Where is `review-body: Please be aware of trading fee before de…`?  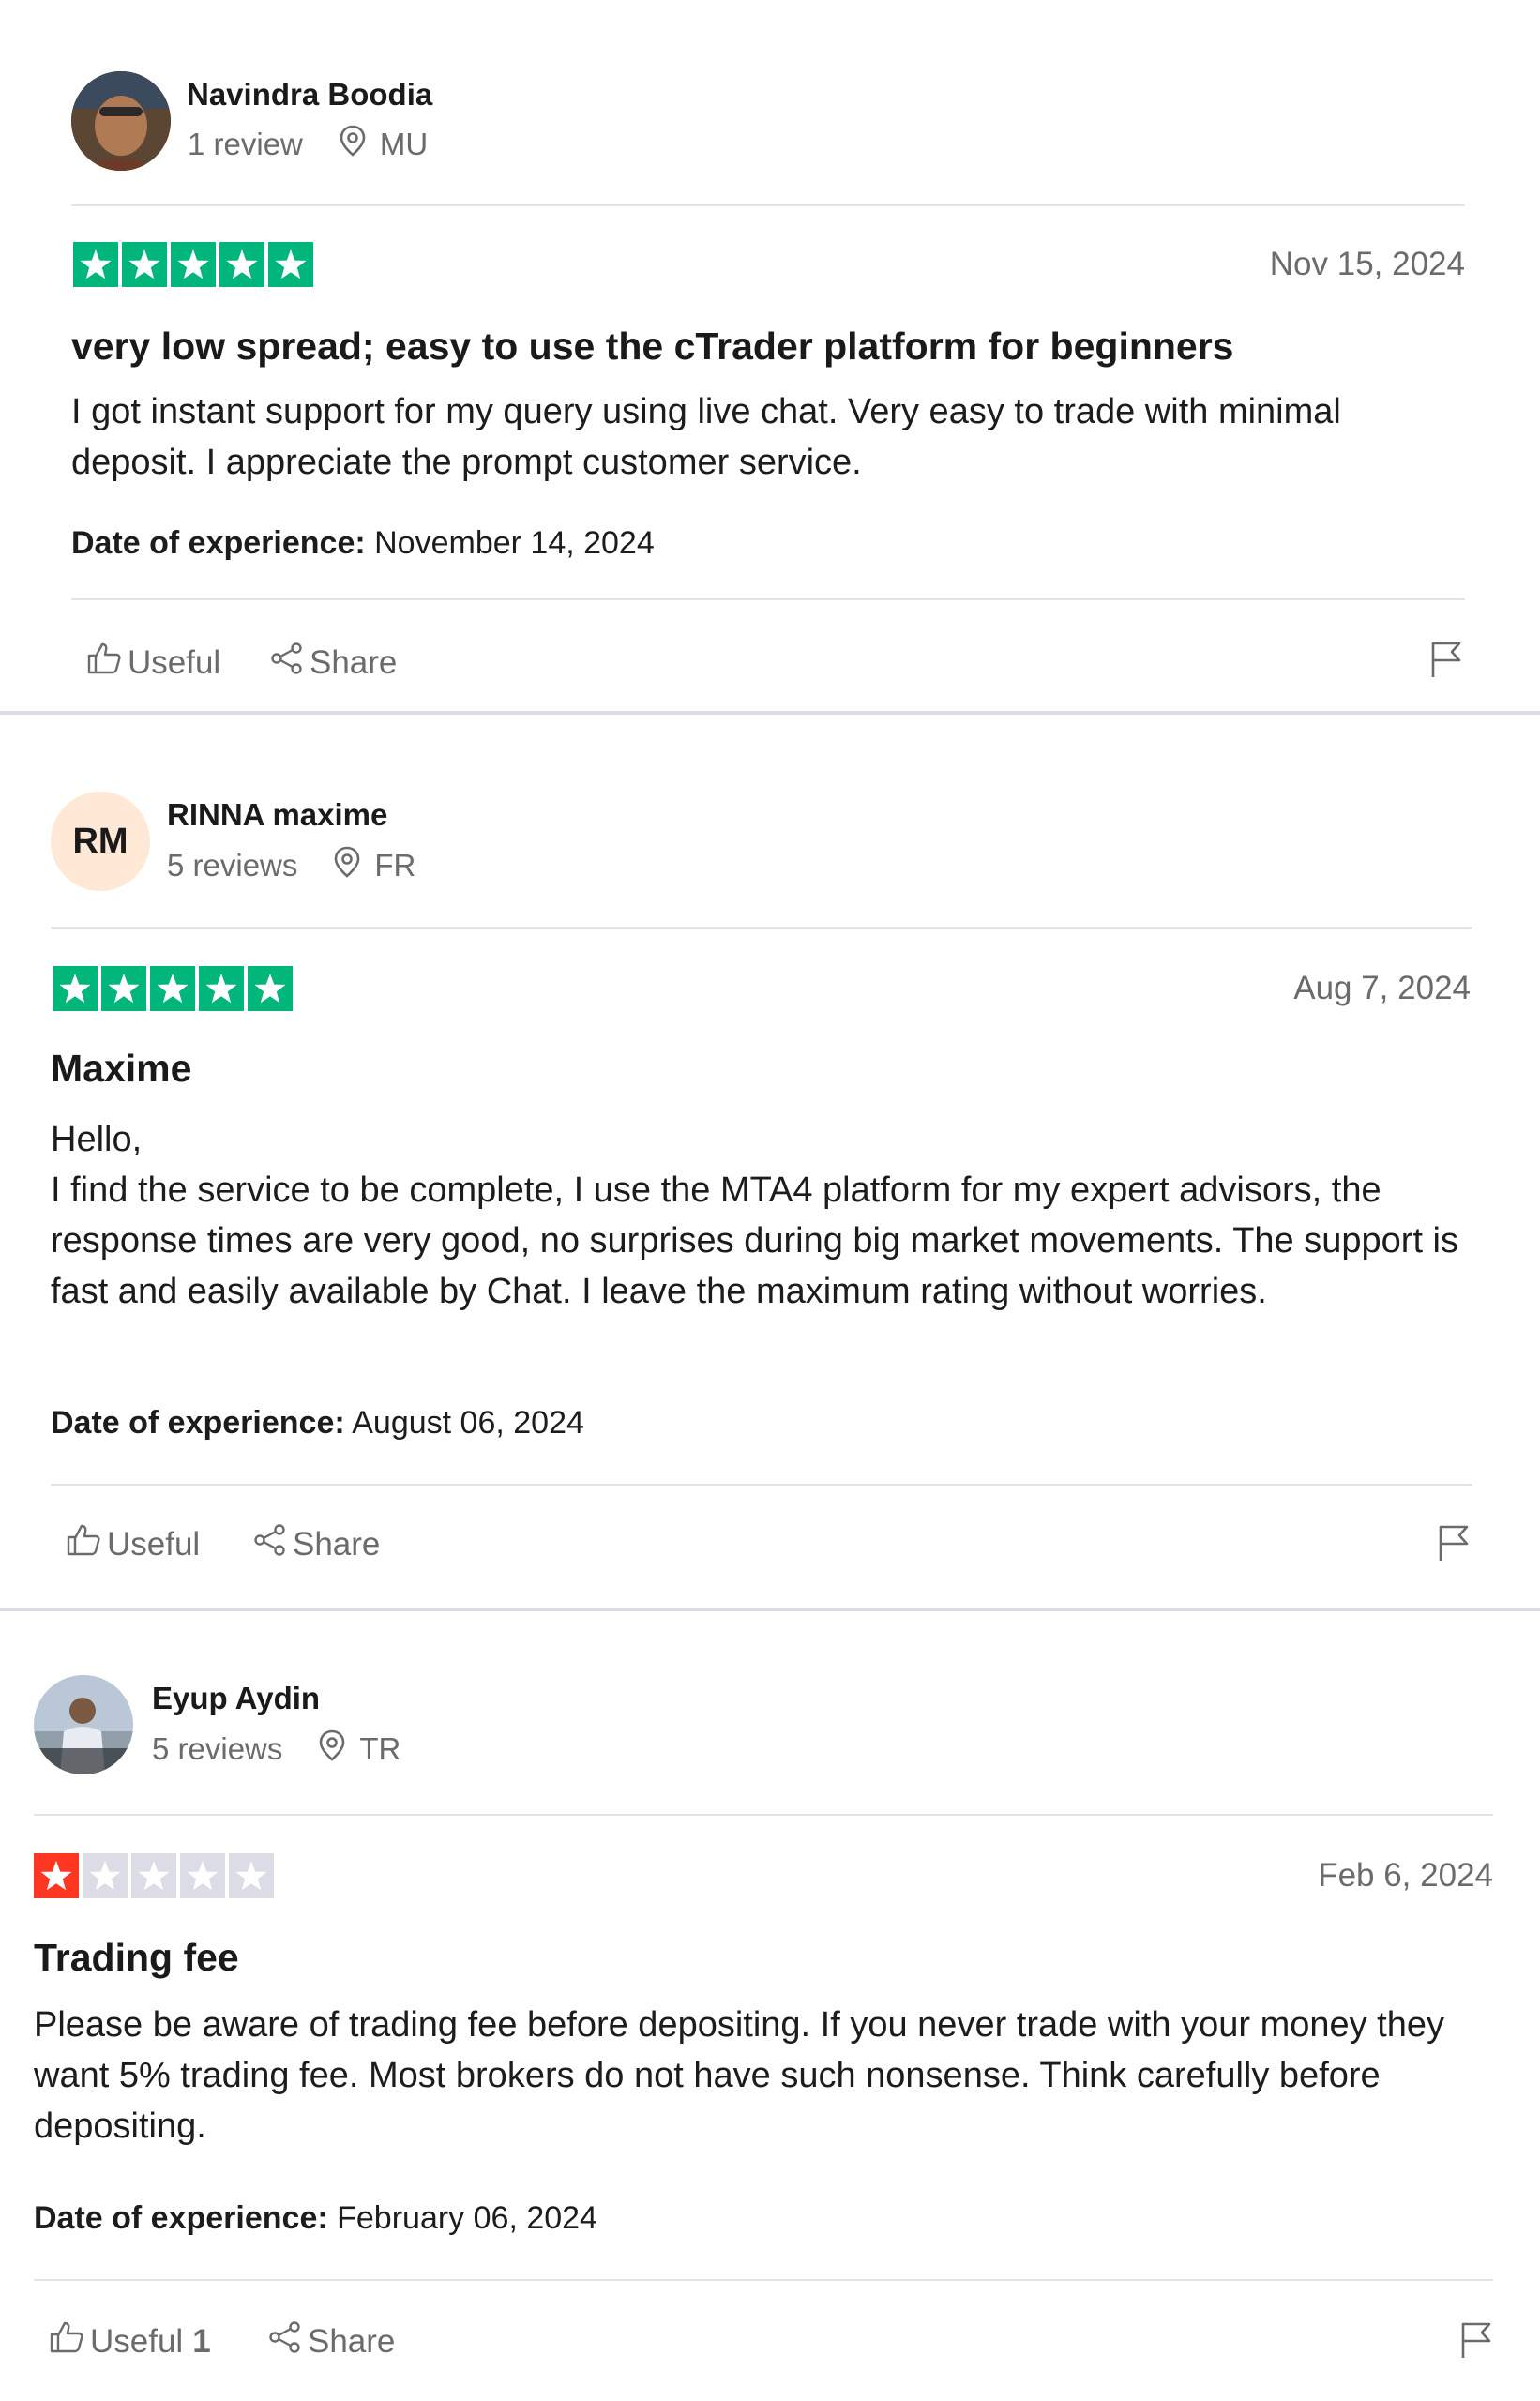
review-body: Please be aware of trading fee before de… is located at coordinates (756, 2076).